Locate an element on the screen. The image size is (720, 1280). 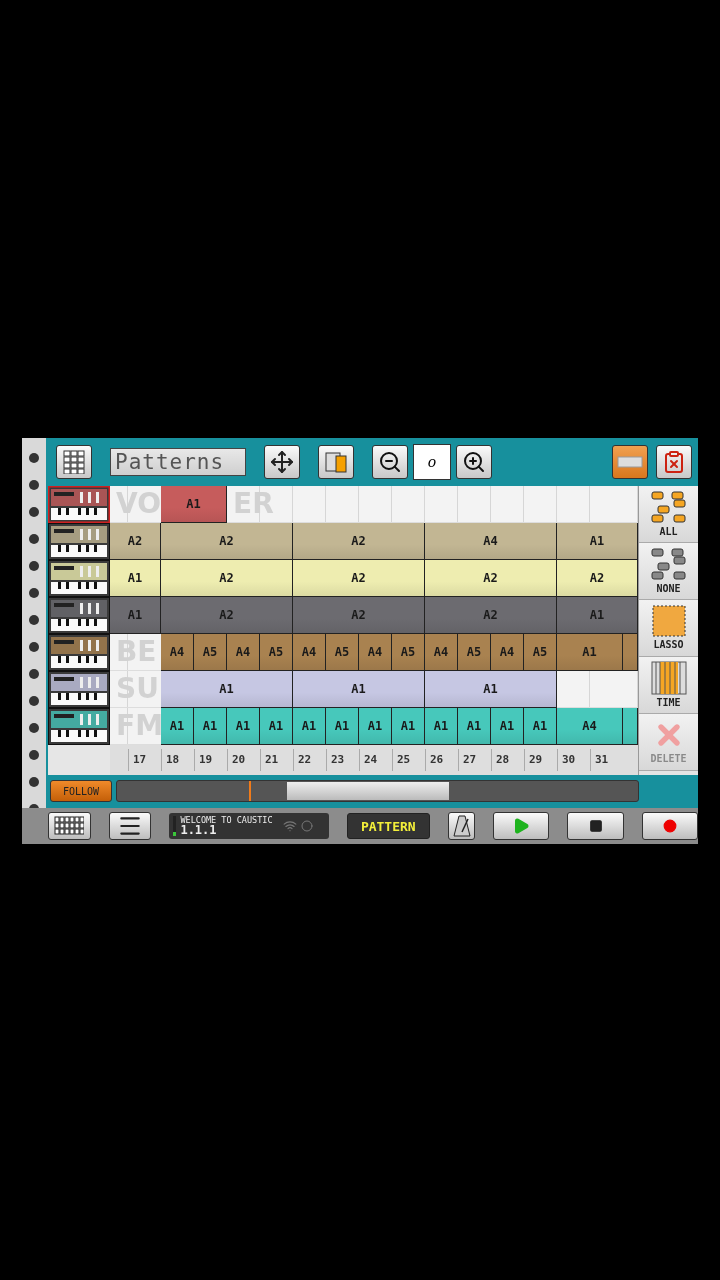
metronome-button is located at coordinates (462, 826).